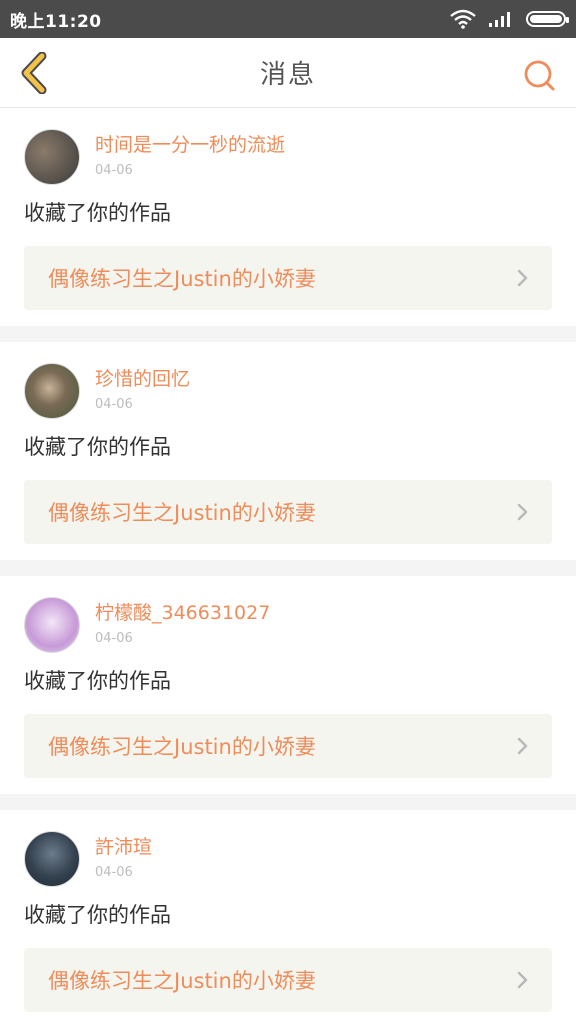 This screenshot has height=1024, width=576. I want to click on signal-icon, so click(499, 19).